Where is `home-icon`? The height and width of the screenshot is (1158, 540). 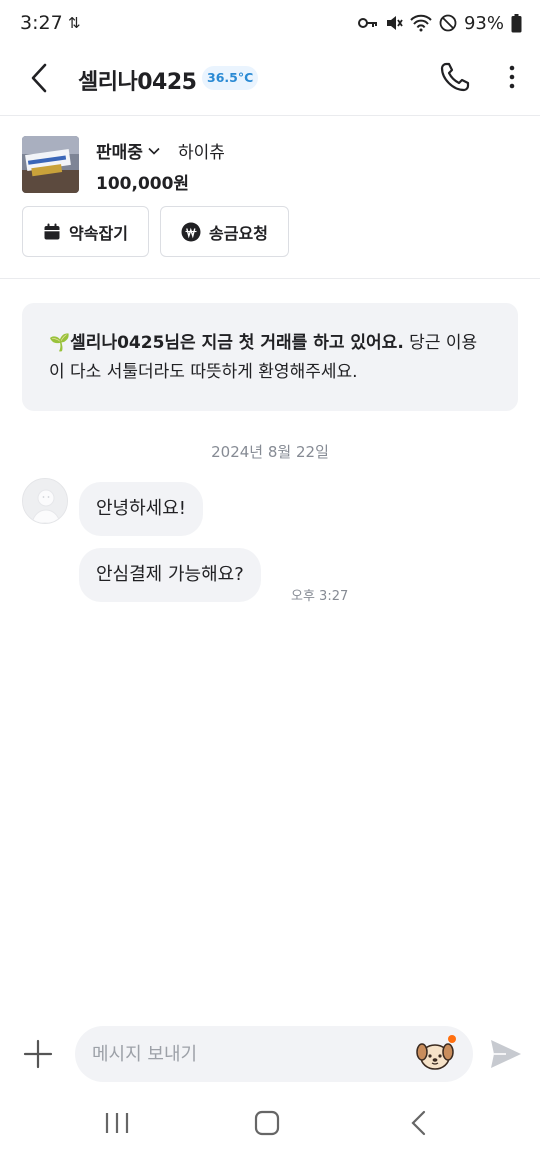
home-icon is located at coordinates (267, 1123).